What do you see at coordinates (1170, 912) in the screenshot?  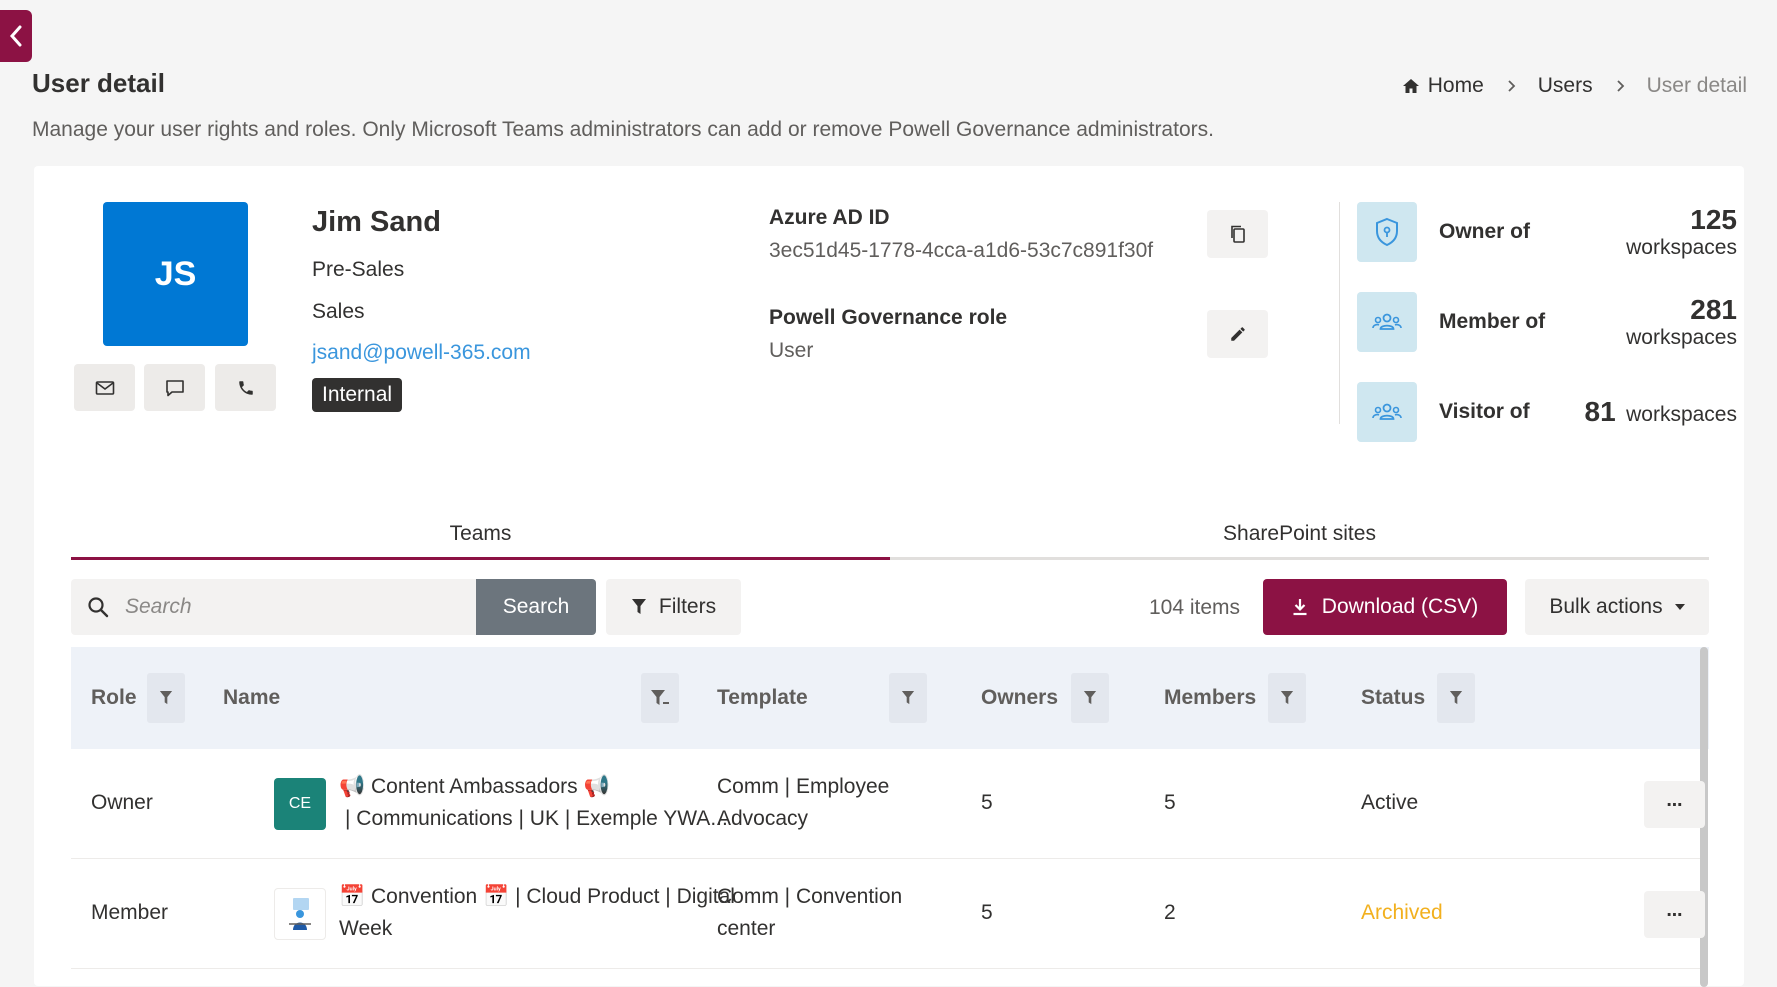 I see `row-members: 2` at bounding box center [1170, 912].